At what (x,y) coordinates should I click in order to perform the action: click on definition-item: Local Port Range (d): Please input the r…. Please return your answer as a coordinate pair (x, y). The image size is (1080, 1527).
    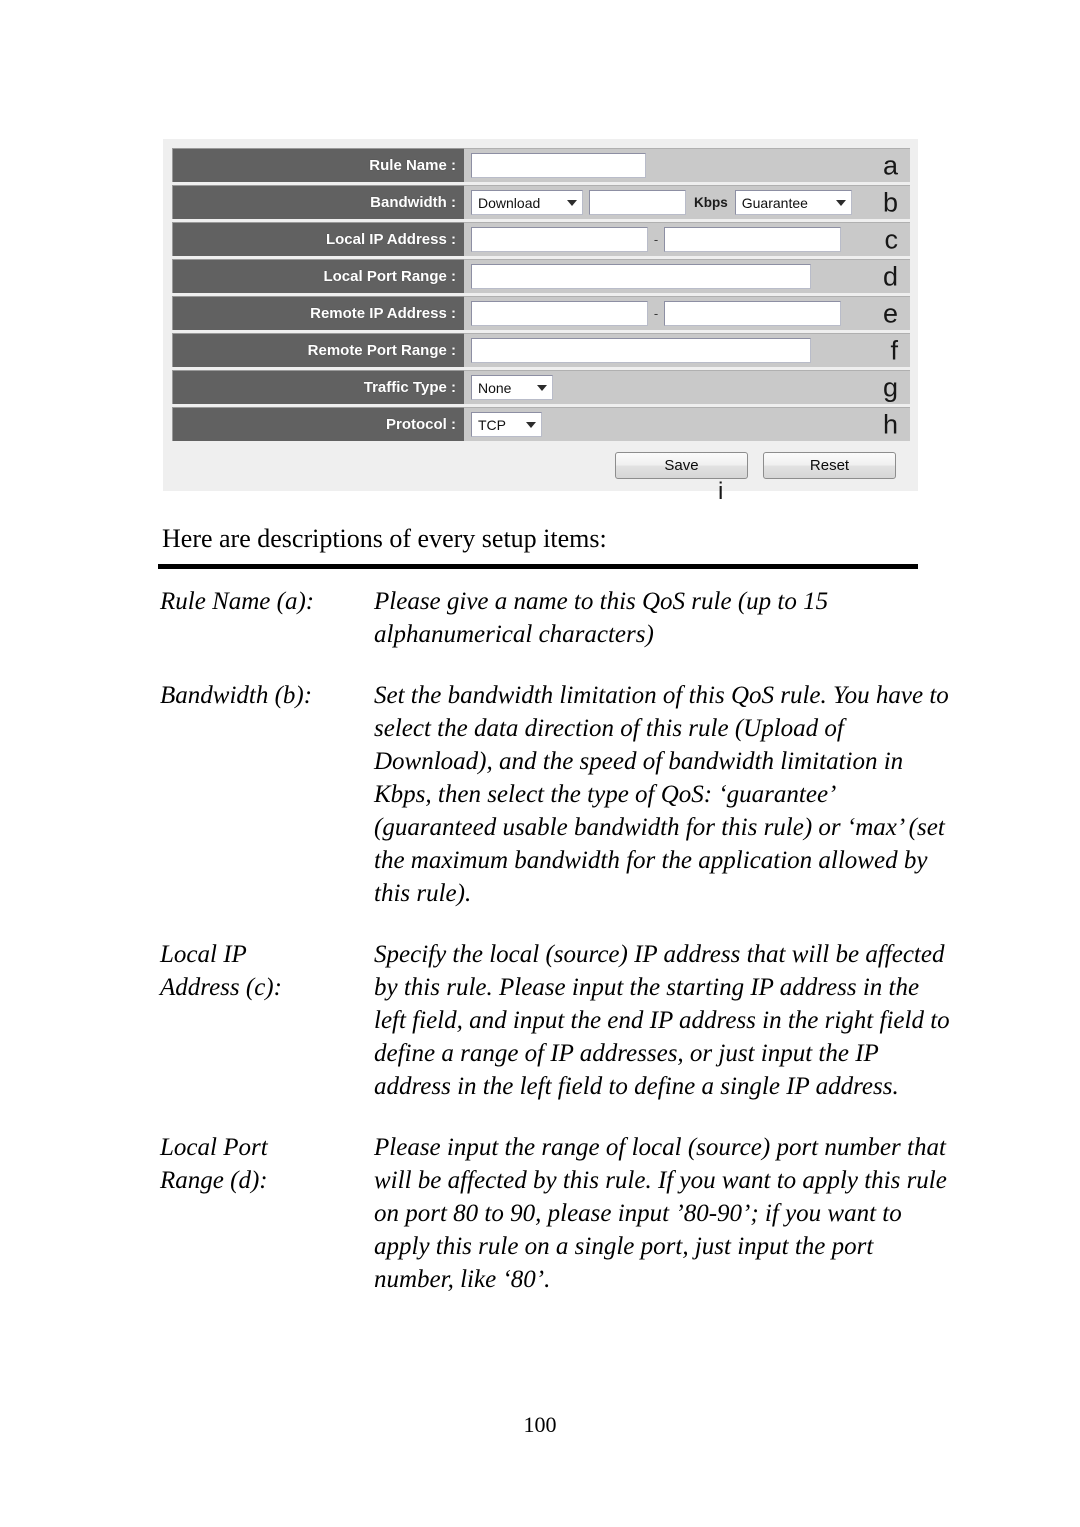
    Looking at the image, I should click on (555, 1213).